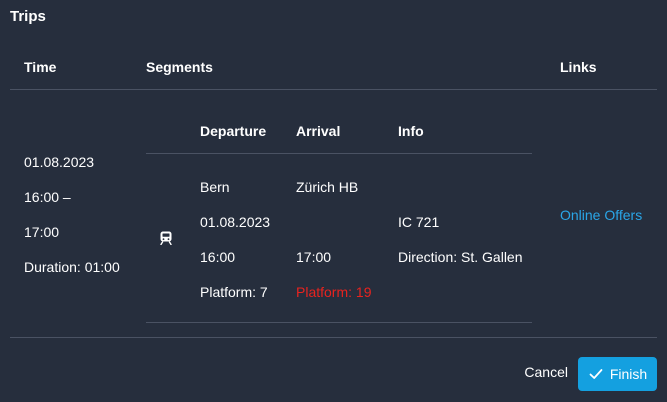  What do you see at coordinates (179, 67) in the screenshot?
I see `column-header-segments: Segments` at bounding box center [179, 67].